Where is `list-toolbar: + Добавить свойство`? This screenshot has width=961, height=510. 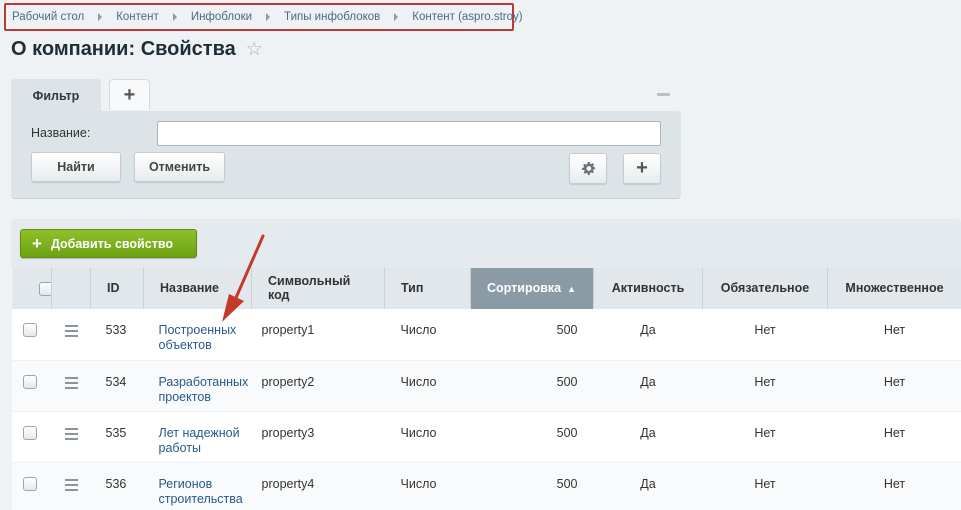 list-toolbar: + Добавить свойство is located at coordinates (486, 243).